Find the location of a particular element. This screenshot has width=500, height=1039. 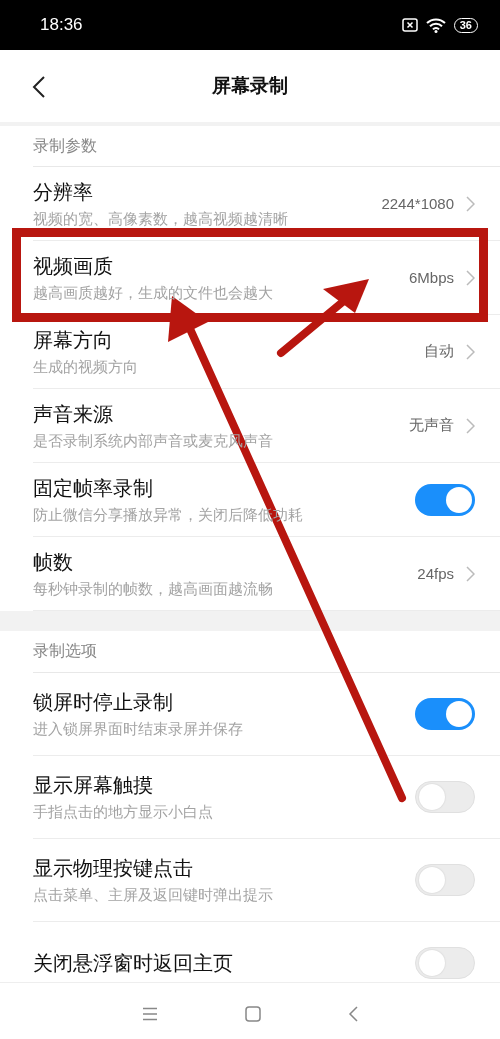

section-header: 录制参数 is located at coordinates (65, 146).